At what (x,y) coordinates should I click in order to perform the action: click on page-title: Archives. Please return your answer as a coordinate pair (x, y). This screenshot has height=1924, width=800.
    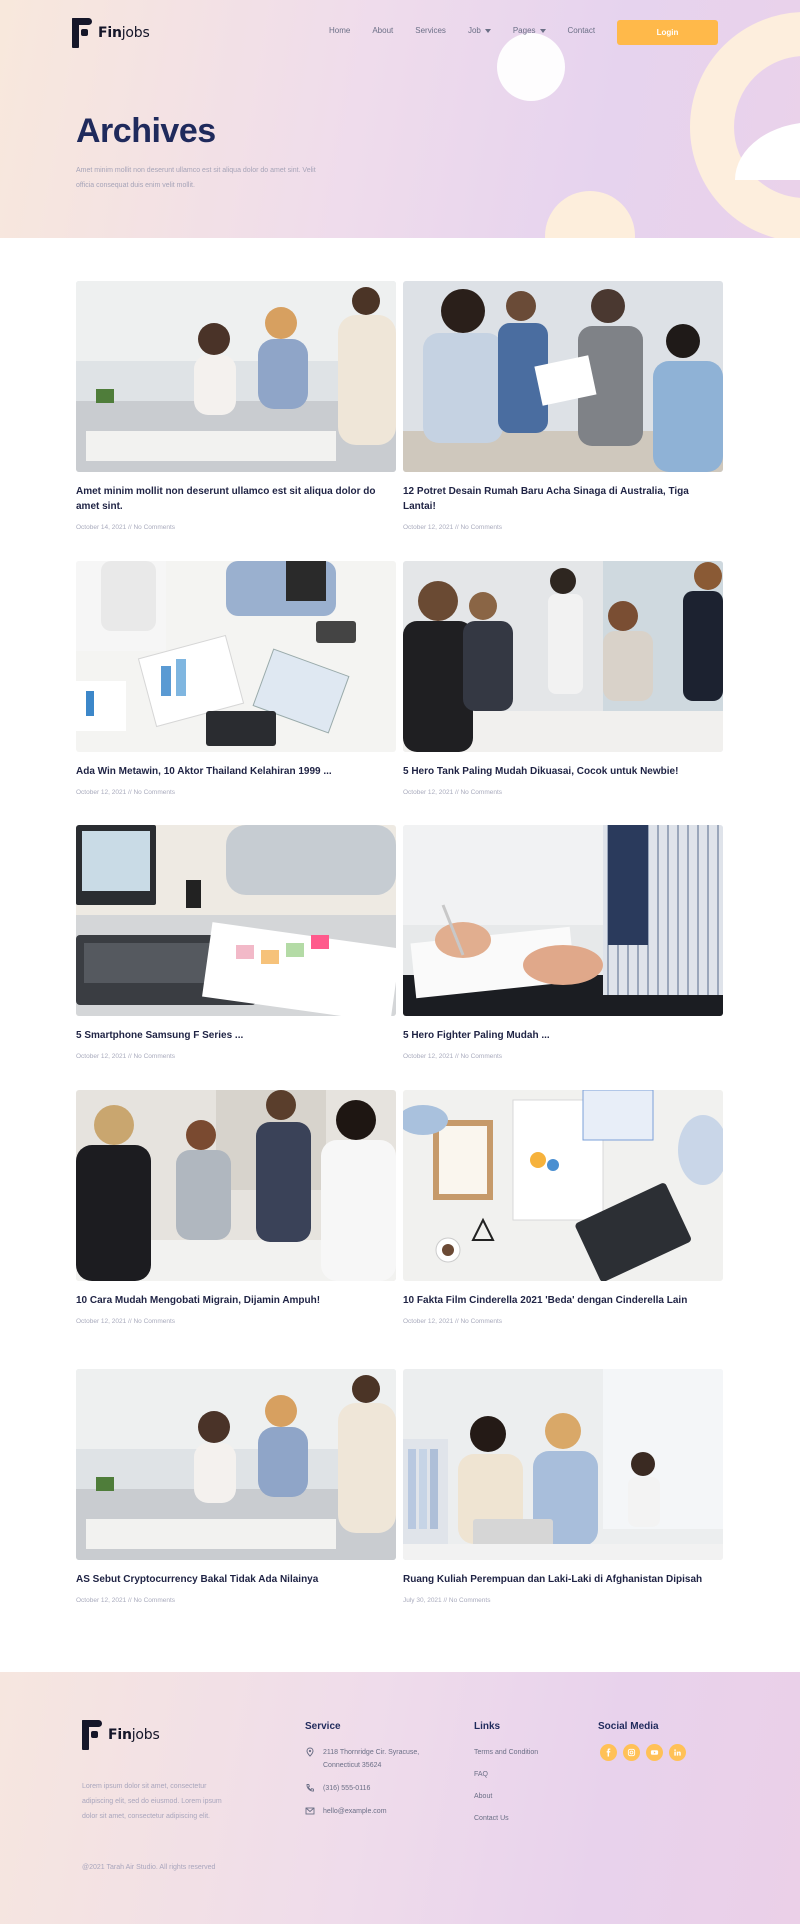
    Looking at the image, I should click on (146, 131).